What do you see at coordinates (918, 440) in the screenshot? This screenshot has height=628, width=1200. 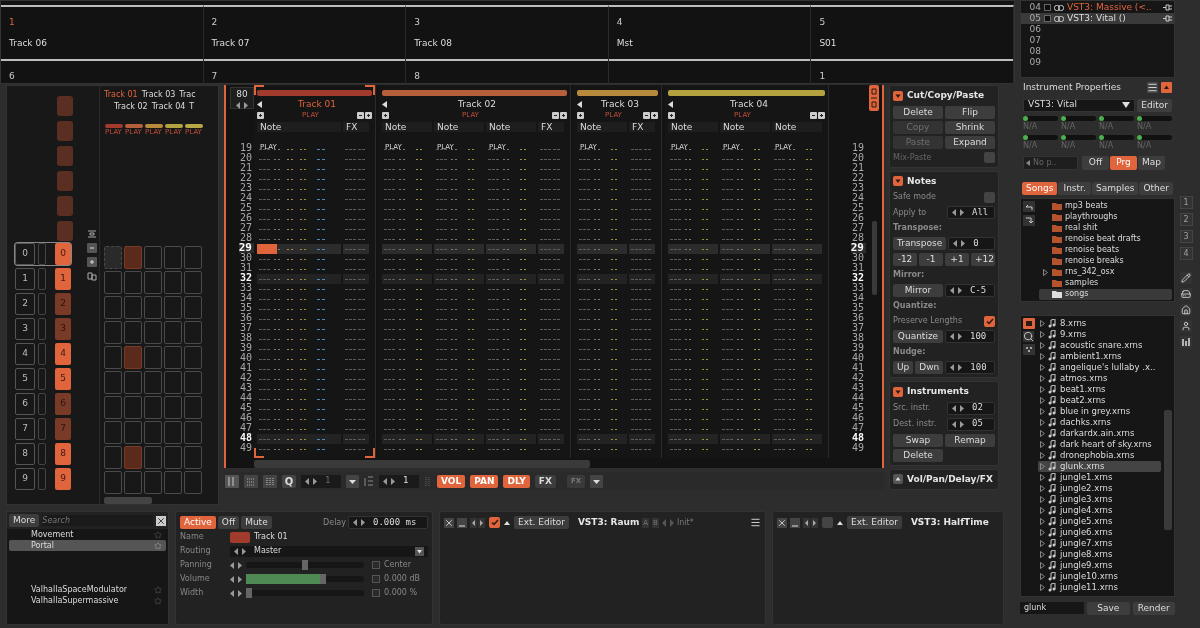 I see `button: Swap` at bounding box center [918, 440].